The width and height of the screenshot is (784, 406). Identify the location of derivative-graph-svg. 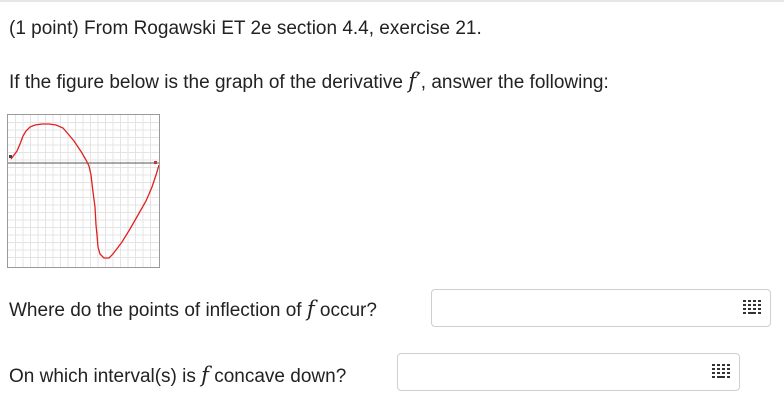
(84, 191).